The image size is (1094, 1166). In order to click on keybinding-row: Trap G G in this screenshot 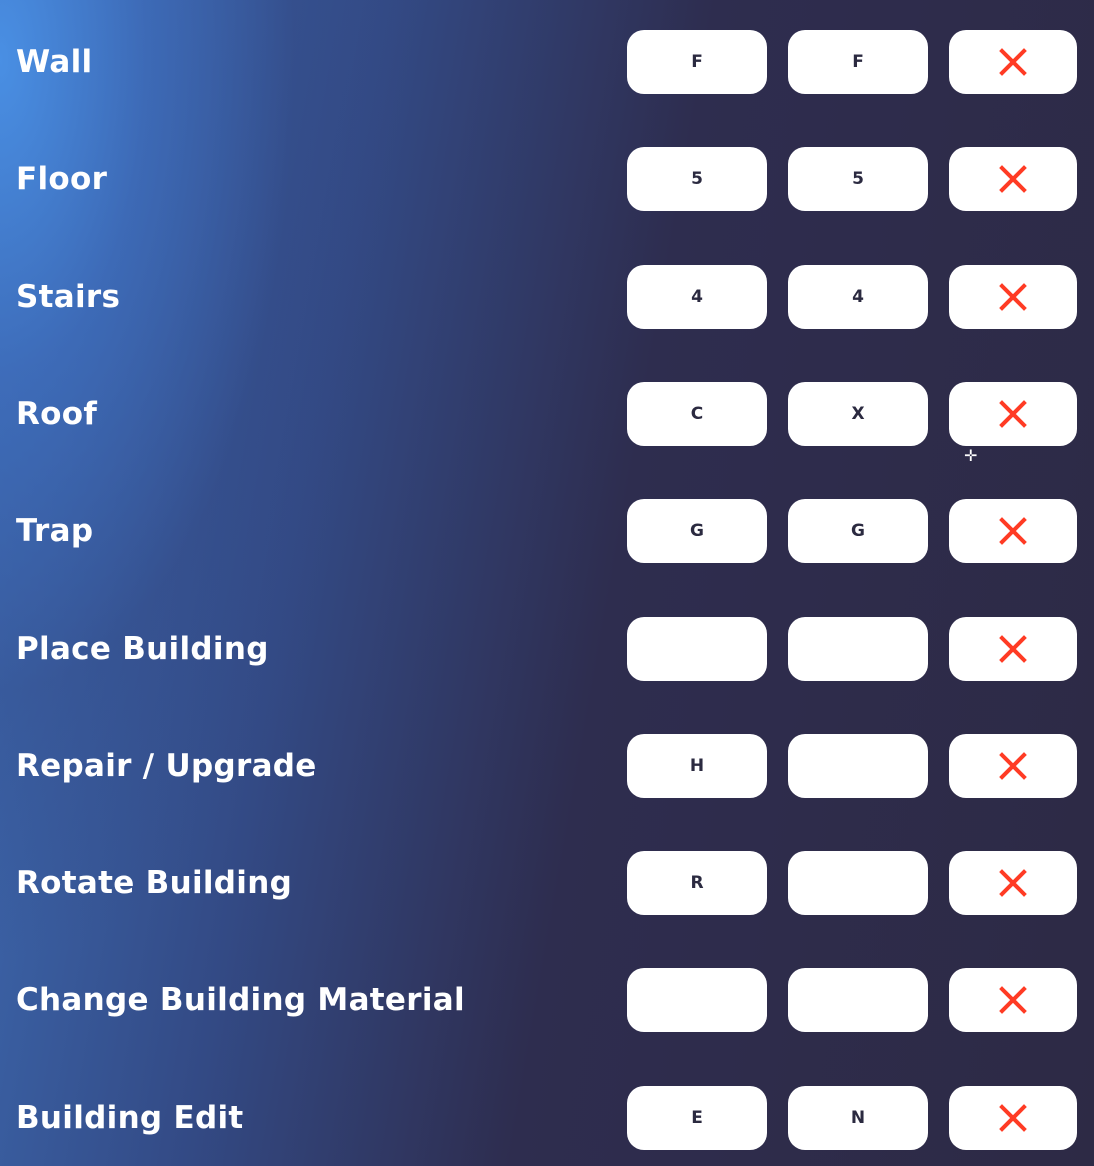, I will do `click(547, 531)`.